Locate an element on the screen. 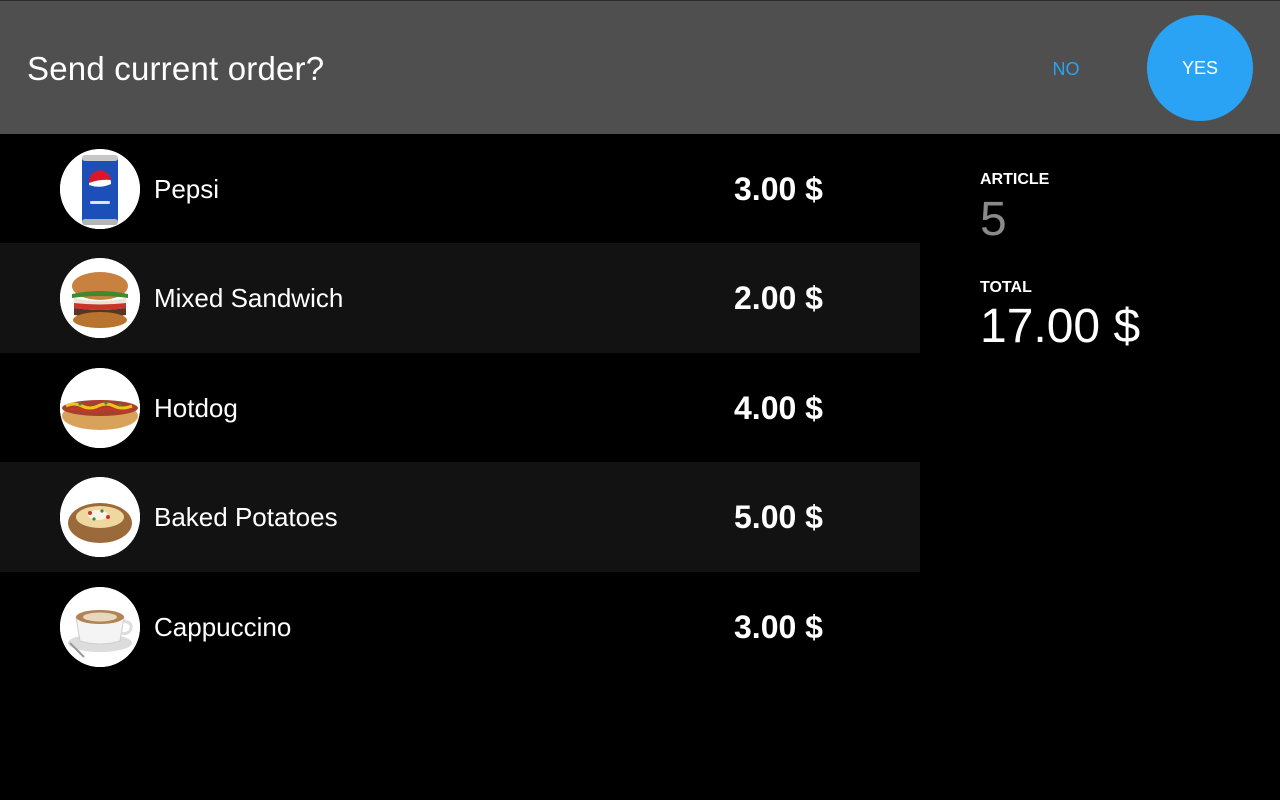  item-price: 4.00 $ is located at coordinates (778, 407).